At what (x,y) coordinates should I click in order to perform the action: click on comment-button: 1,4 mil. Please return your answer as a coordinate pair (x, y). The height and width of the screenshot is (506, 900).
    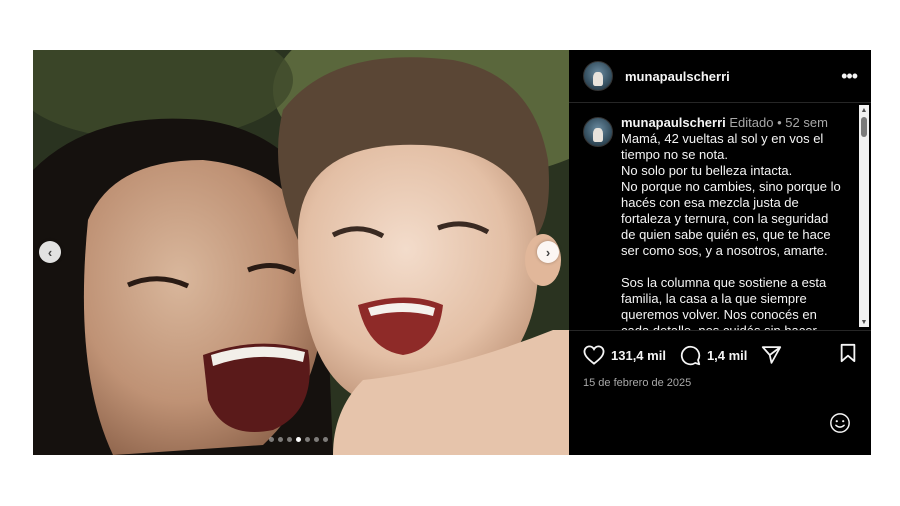
    Looking at the image, I should click on (713, 355).